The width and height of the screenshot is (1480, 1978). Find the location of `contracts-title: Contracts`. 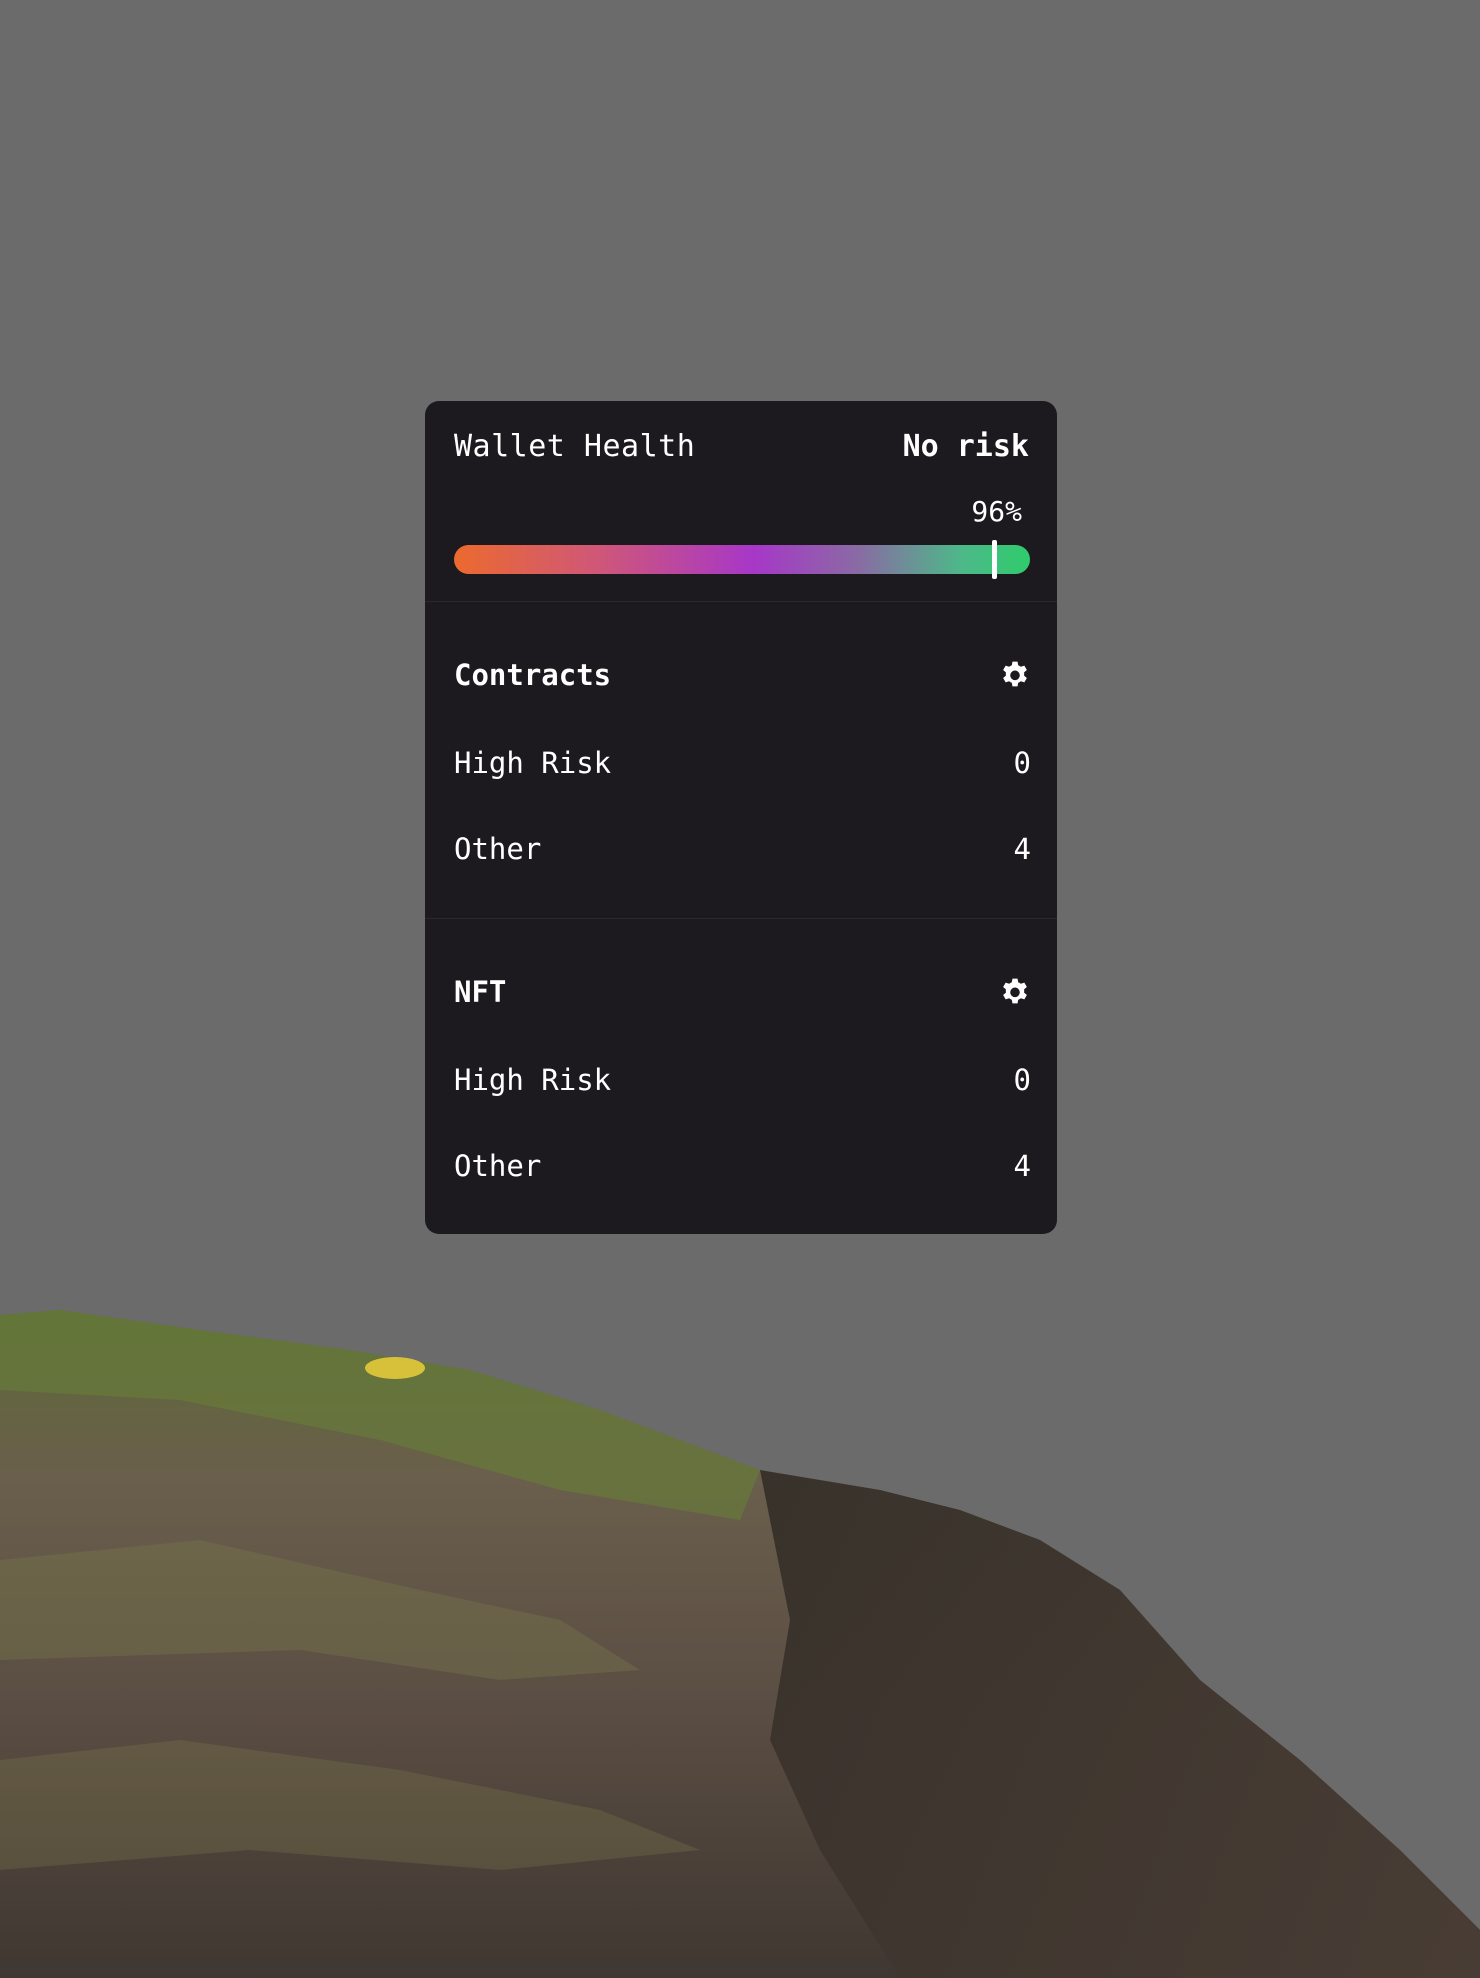

contracts-title: Contracts is located at coordinates (533, 675).